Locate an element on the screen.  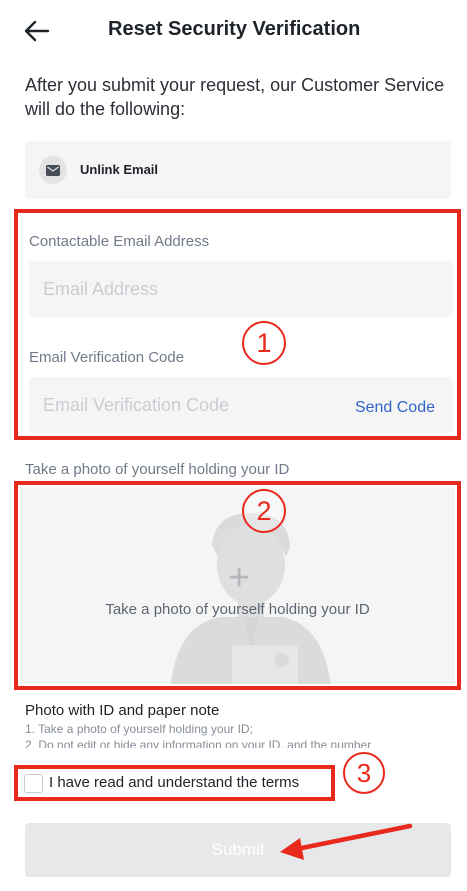
arrow-left-icon is located at coordinates (37, 31).